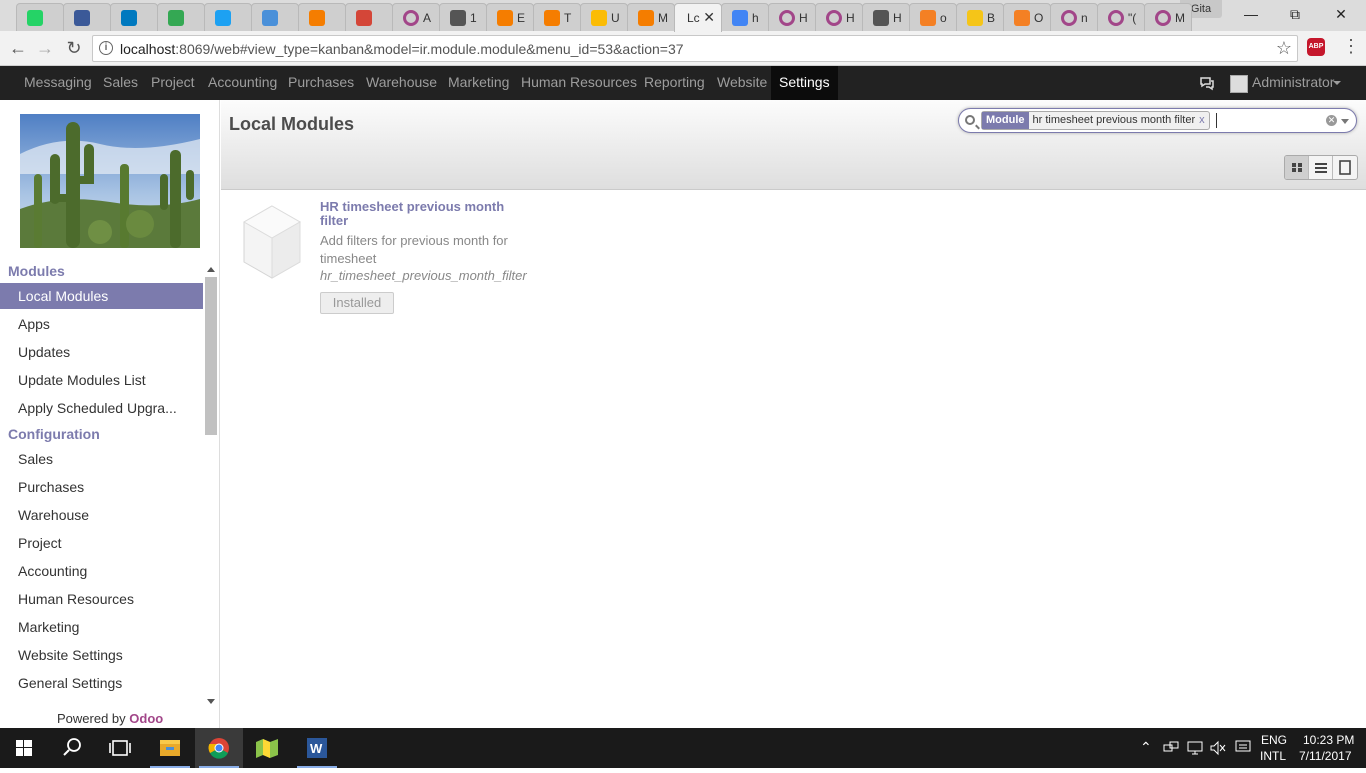 The image size is (1366, 773). Describe the element at coordinates (510, 17) in the screenshot. I see `browser-tab: E` at that location.